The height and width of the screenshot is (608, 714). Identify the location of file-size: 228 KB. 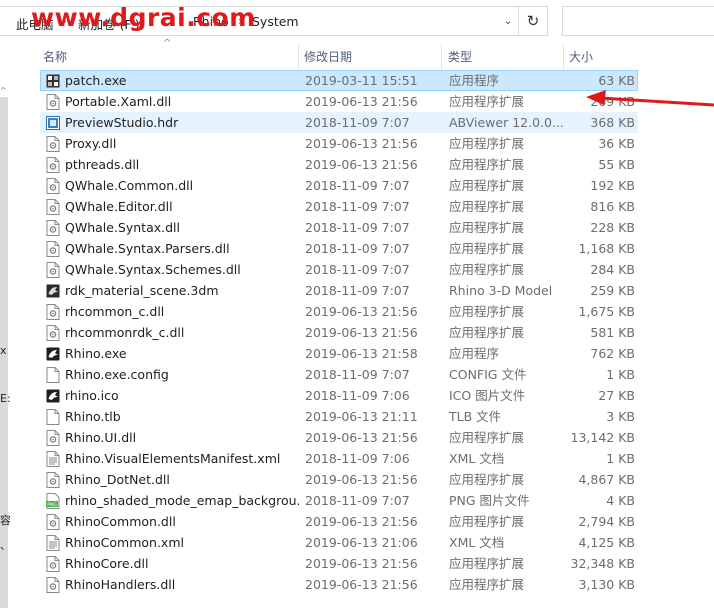
(612, 227).